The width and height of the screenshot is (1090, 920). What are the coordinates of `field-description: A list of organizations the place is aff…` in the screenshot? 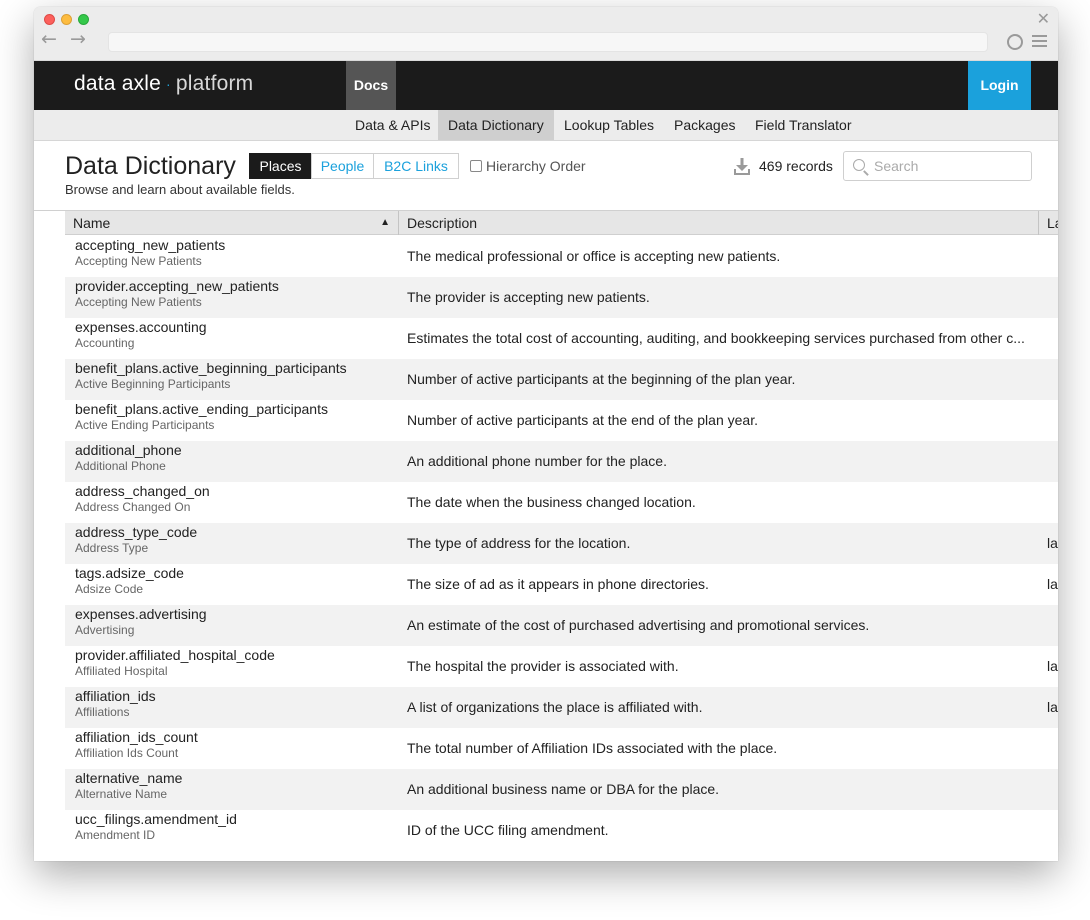 It's located at (555, 707).